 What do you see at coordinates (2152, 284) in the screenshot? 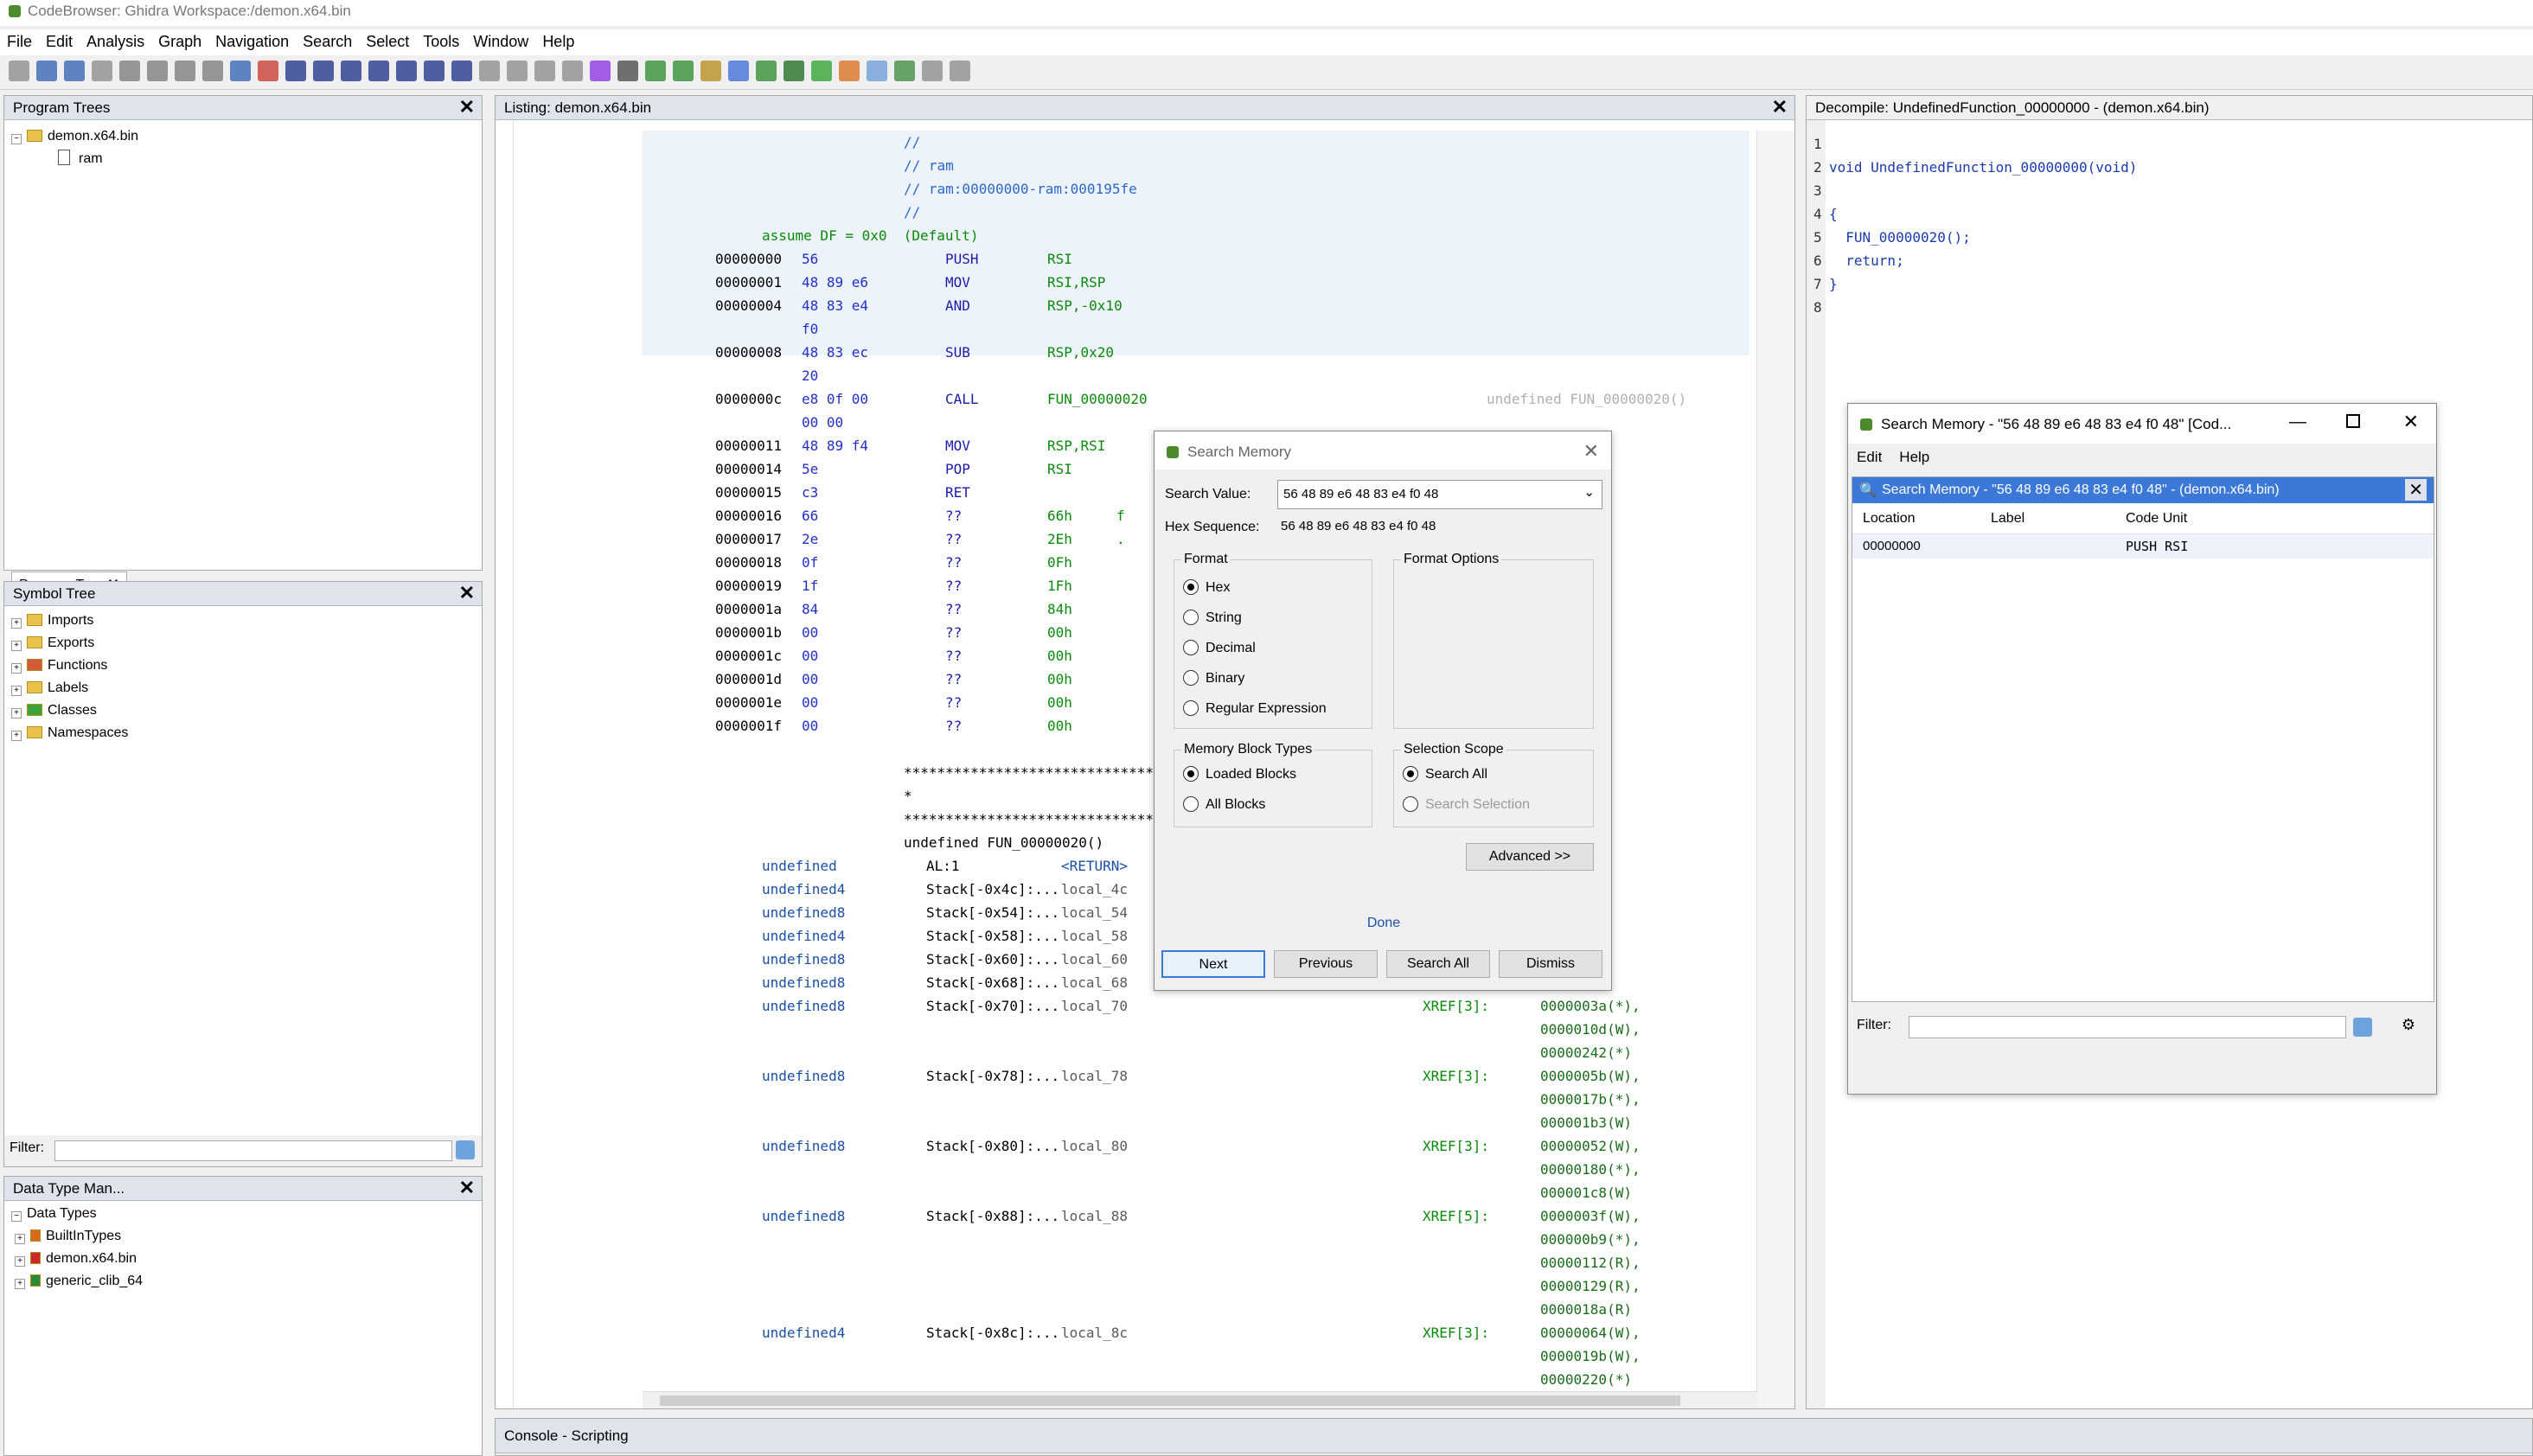
I see `decompile-line: 7}` at bounding box center [2152, 284].